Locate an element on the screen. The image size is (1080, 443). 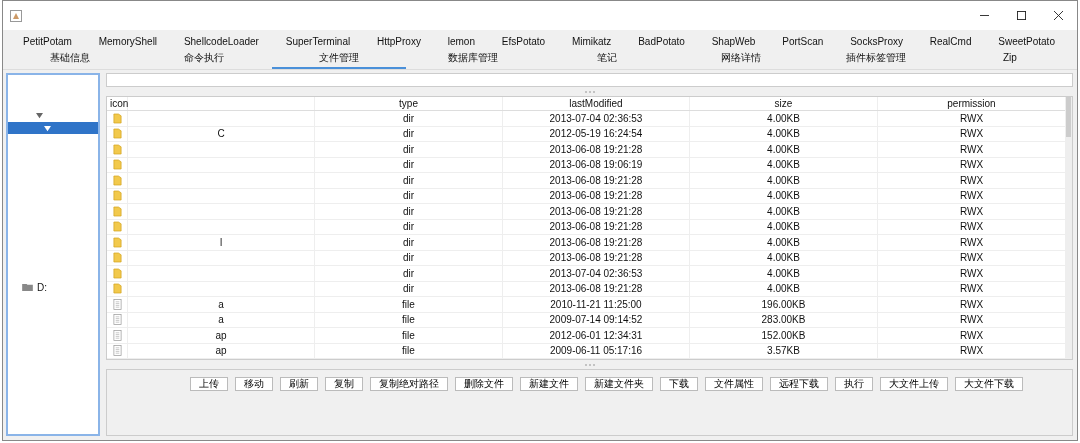
action-button: 新建文件 is located at coordinates (549, 384).